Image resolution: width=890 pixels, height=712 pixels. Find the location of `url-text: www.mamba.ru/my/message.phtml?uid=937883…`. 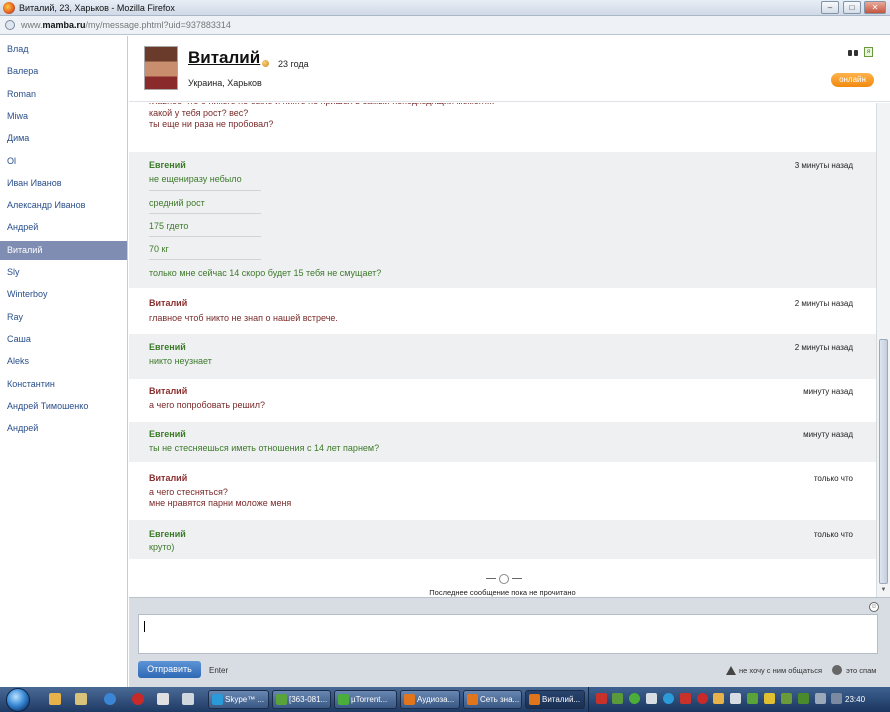

url-text: www.mamba.ru/my/message.phtml?uid=937883… is located at coordinates (126, 25).